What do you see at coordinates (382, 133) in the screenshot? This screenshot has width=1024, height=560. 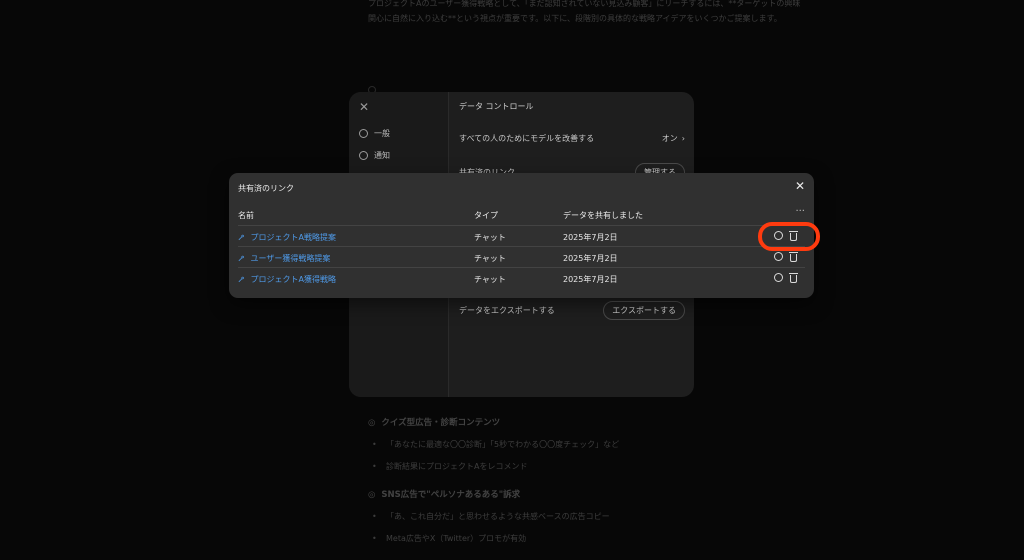 I see `sidebar-item-label: 一般` at bounding box center [382, 133].